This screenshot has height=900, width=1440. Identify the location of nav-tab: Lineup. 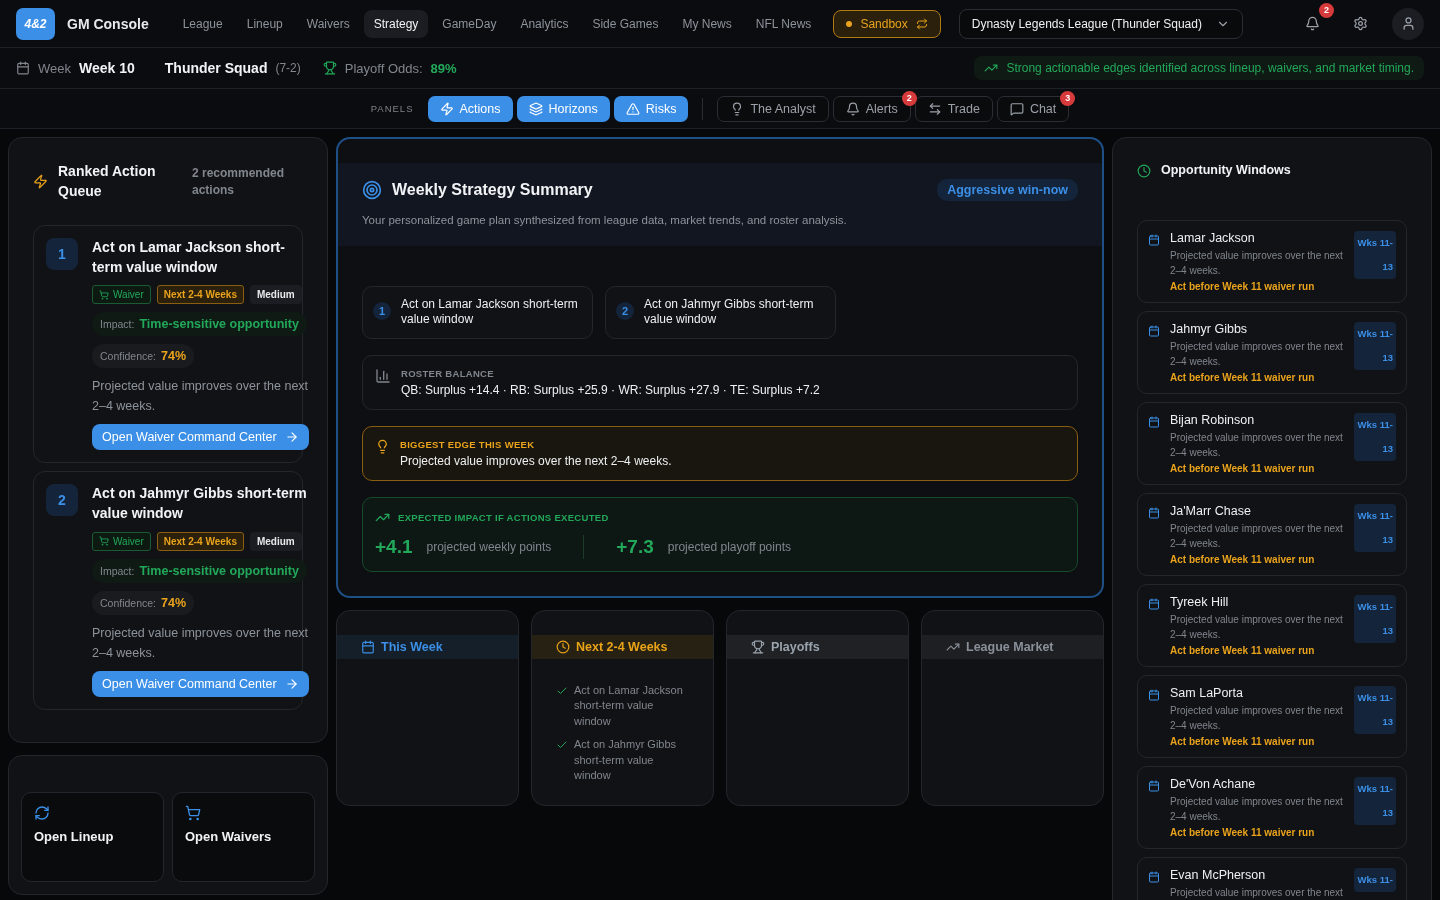
(264, 23).